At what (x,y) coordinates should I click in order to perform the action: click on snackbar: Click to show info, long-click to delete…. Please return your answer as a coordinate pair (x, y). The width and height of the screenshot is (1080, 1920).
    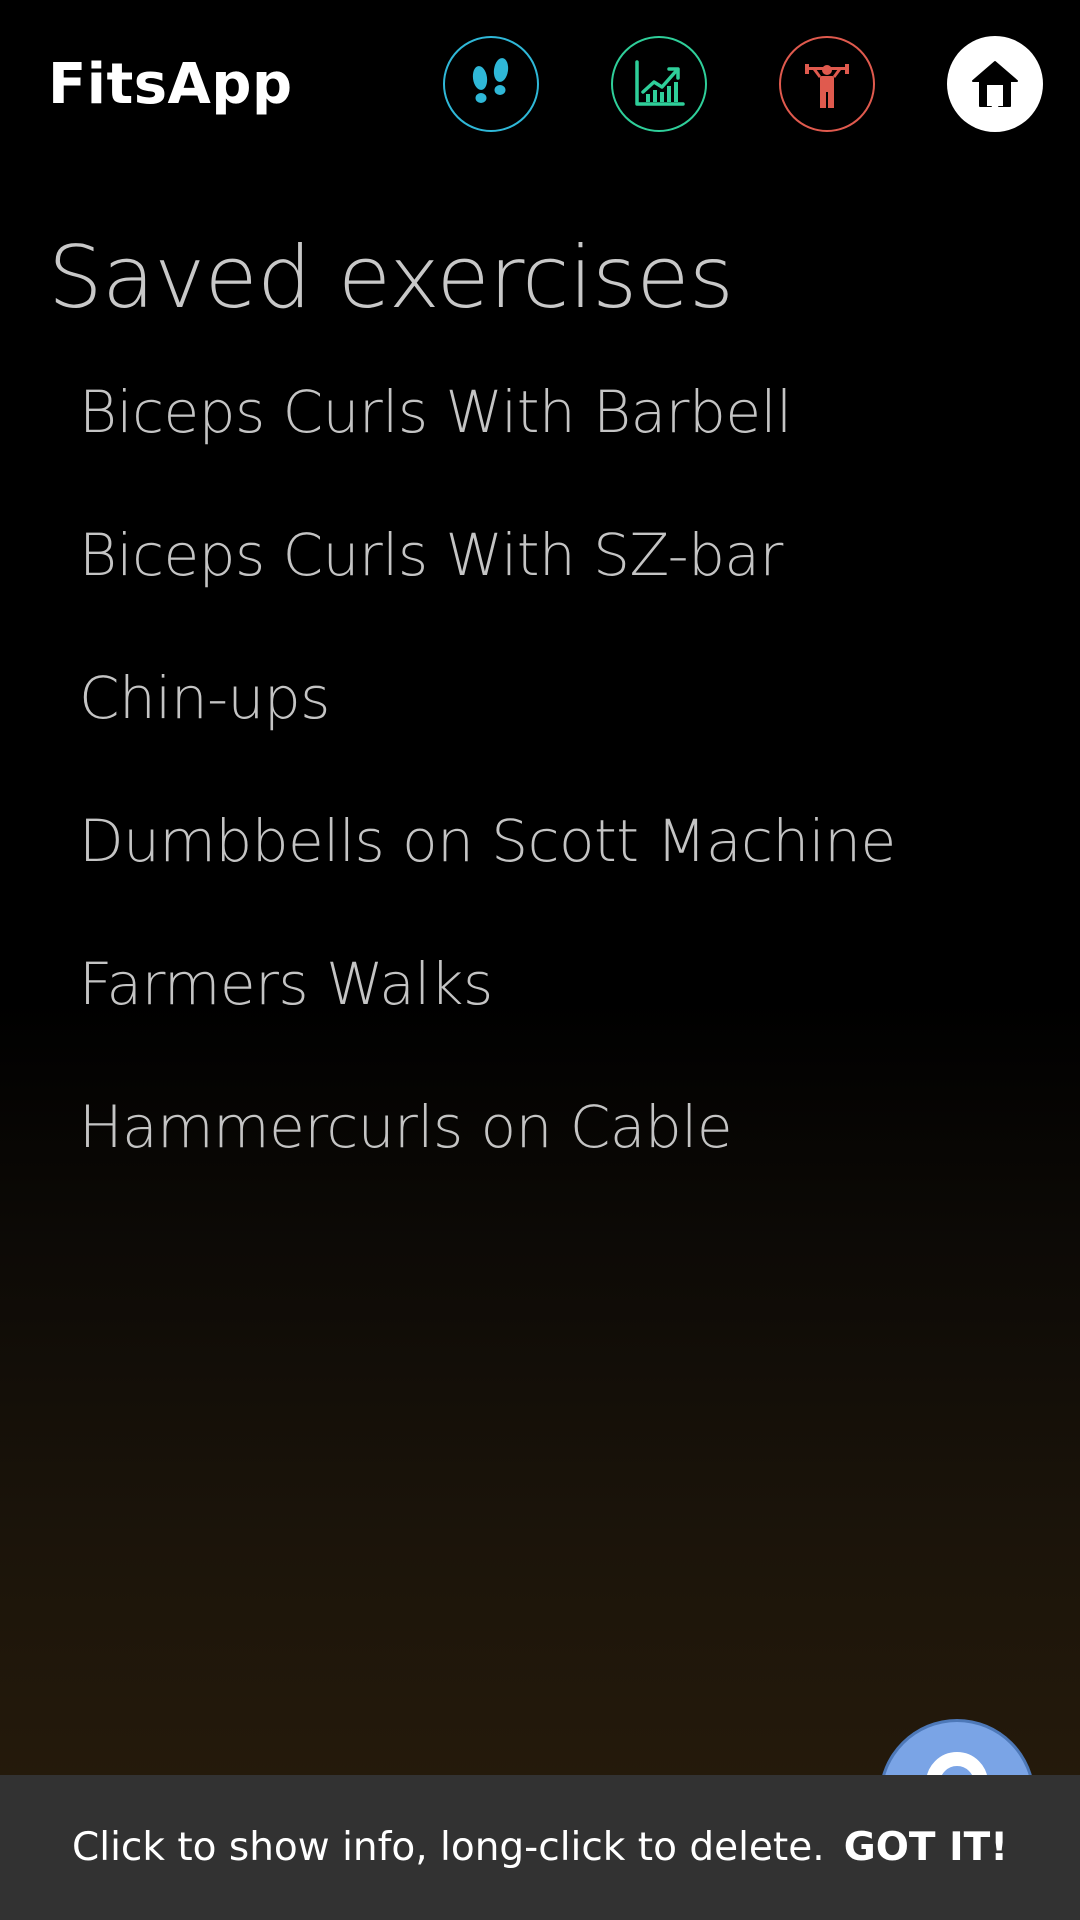
    Looking at the image, I should click on (540, 1847).